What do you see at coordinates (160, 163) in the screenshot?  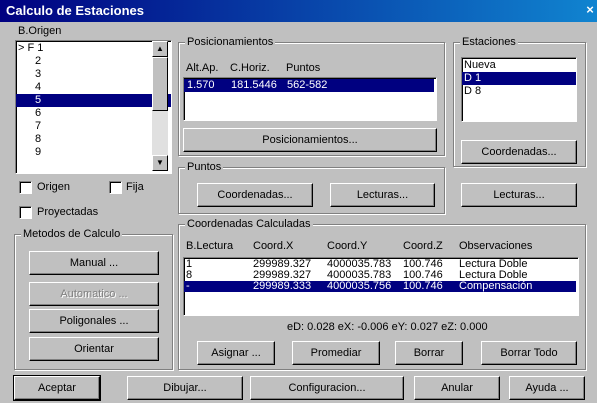 I see `scroll-down-icon: ▼` at bounding box center [160, 163].